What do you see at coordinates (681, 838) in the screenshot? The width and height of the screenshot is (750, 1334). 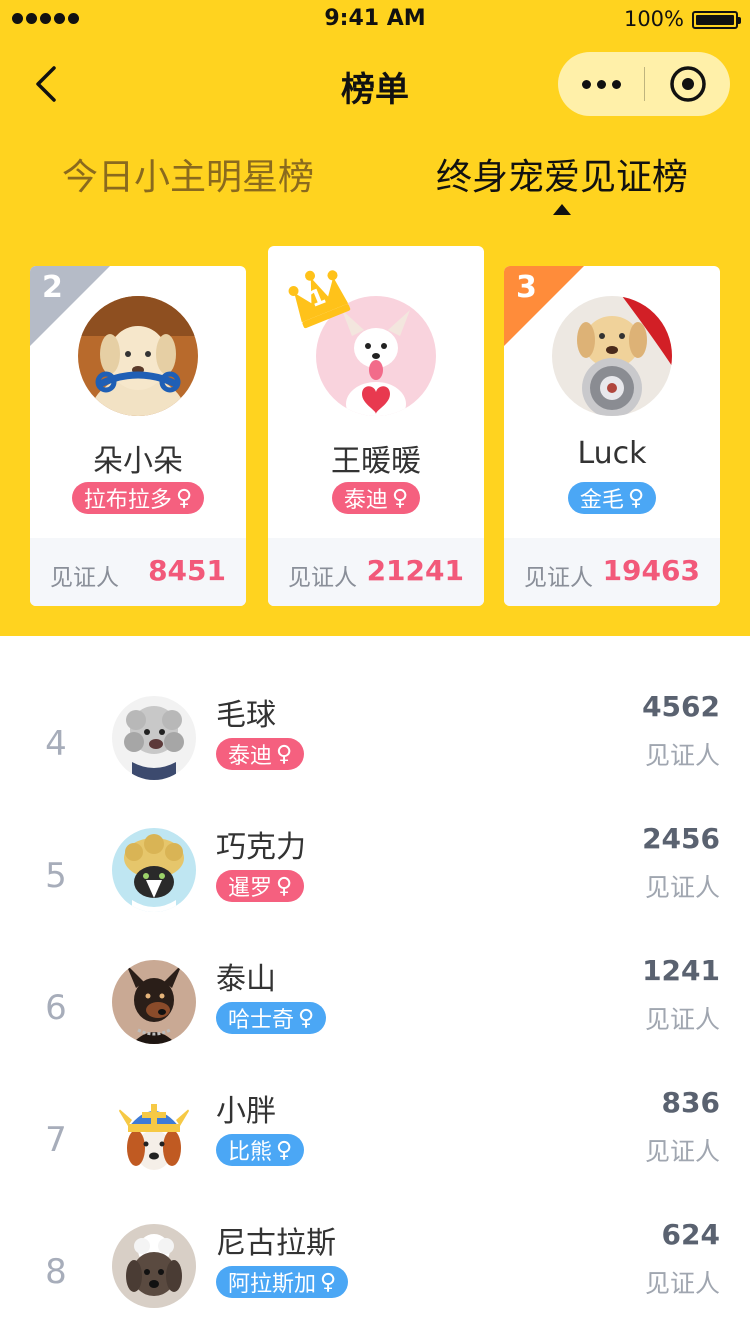 I see `witness-count: 2456` at bounding box center [681, 838].